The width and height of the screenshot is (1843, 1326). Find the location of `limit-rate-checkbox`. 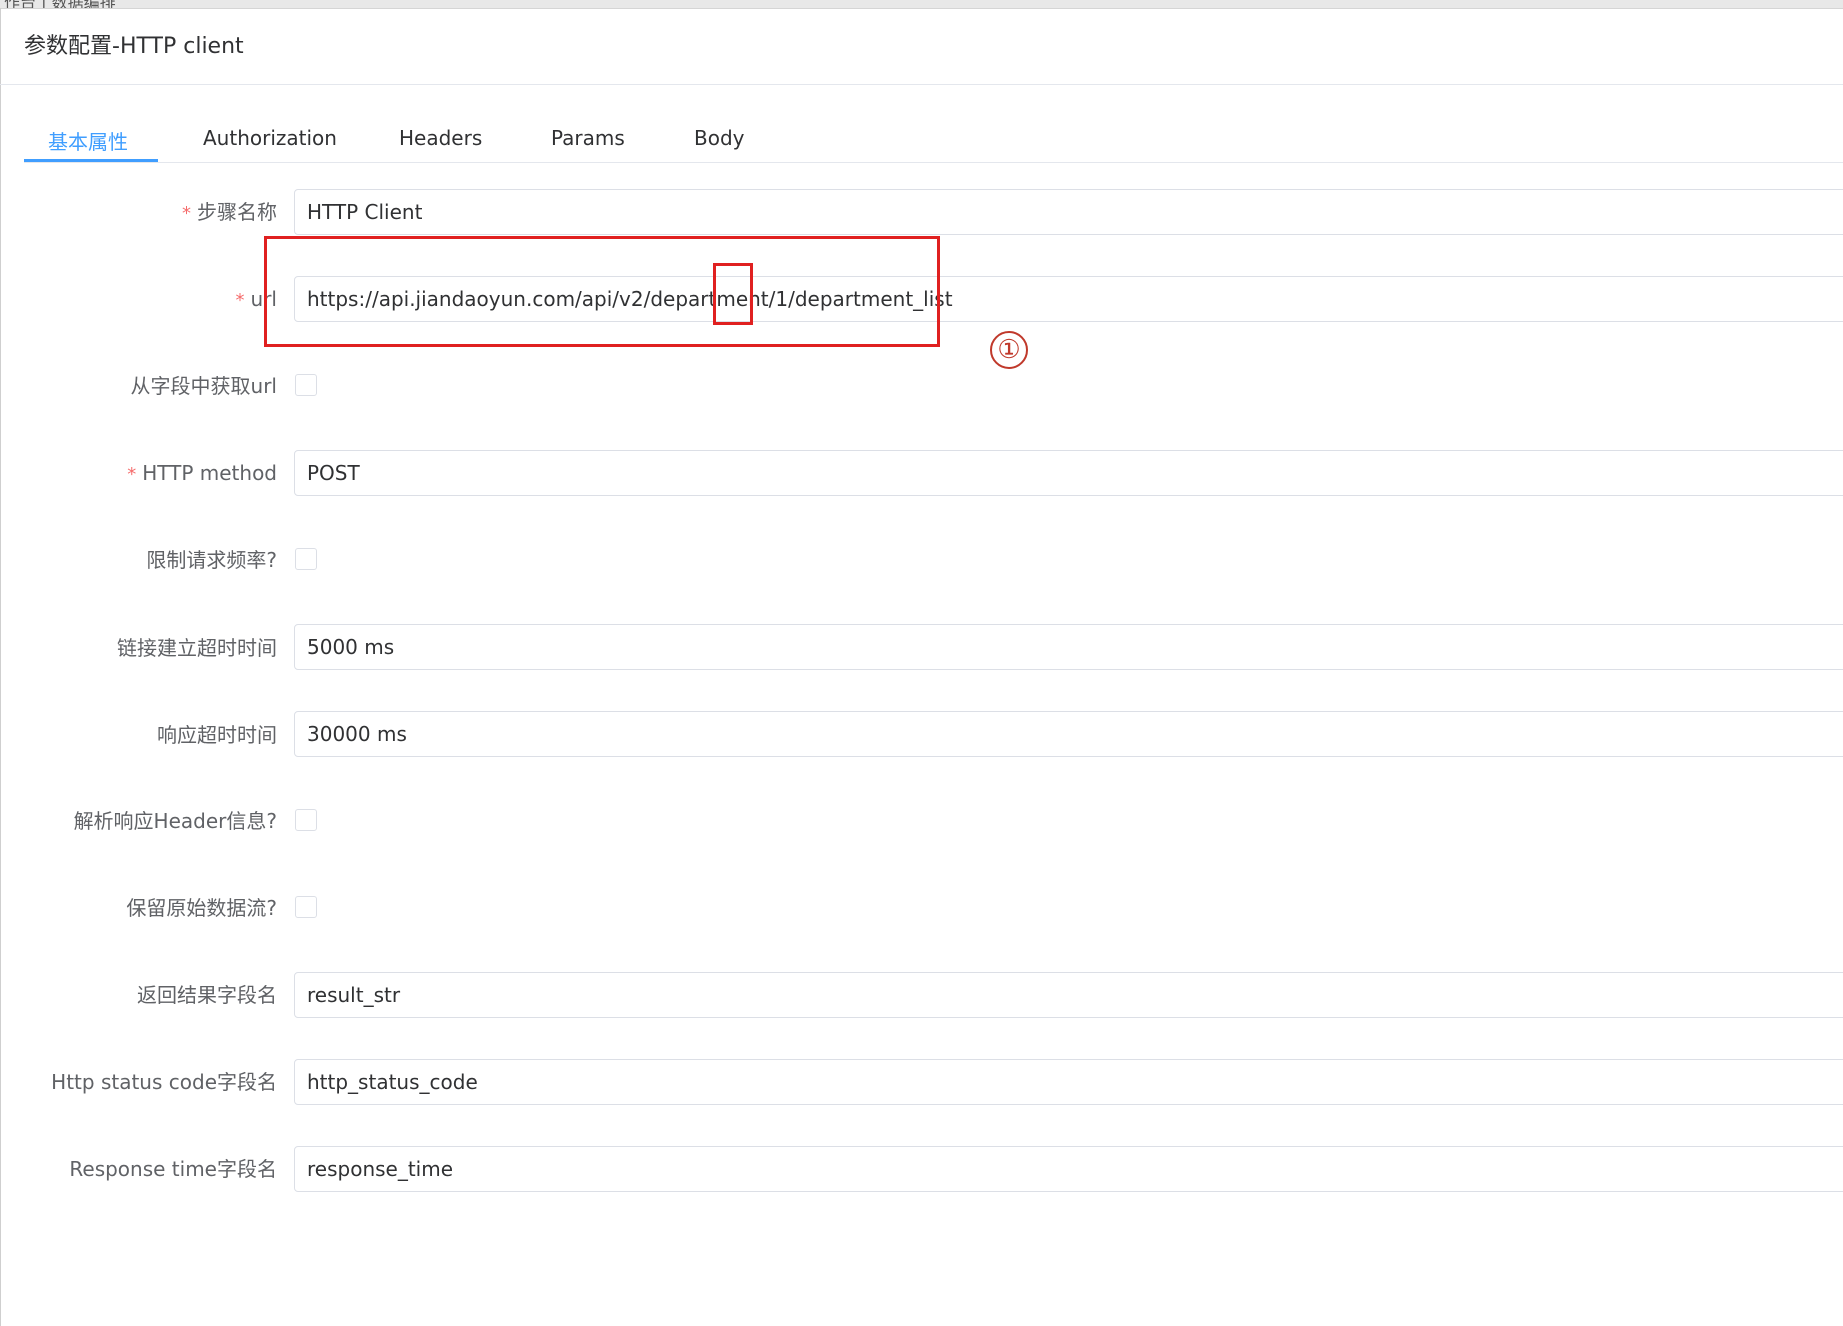

limit-rate-checkbox is located at coordinates (306, 559).